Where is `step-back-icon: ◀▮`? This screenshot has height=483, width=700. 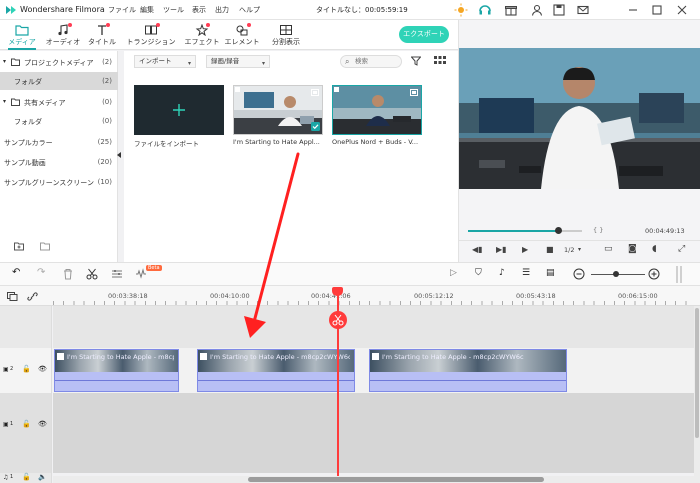
step-back-icon: ◀▮ is located at coordinates (477, 249).